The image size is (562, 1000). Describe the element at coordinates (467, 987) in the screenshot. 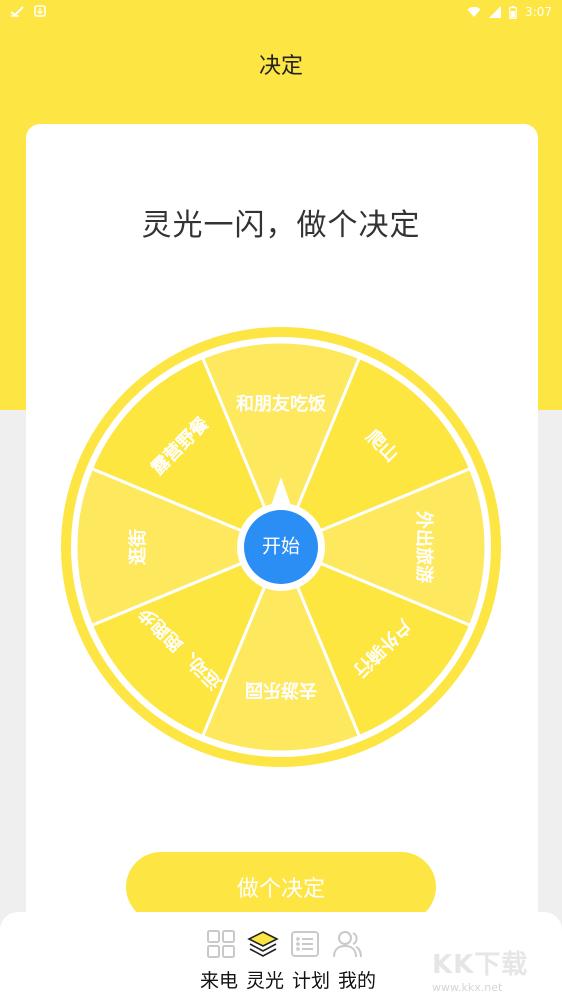

I see `watermark-url: www.kkx.net` at that location.